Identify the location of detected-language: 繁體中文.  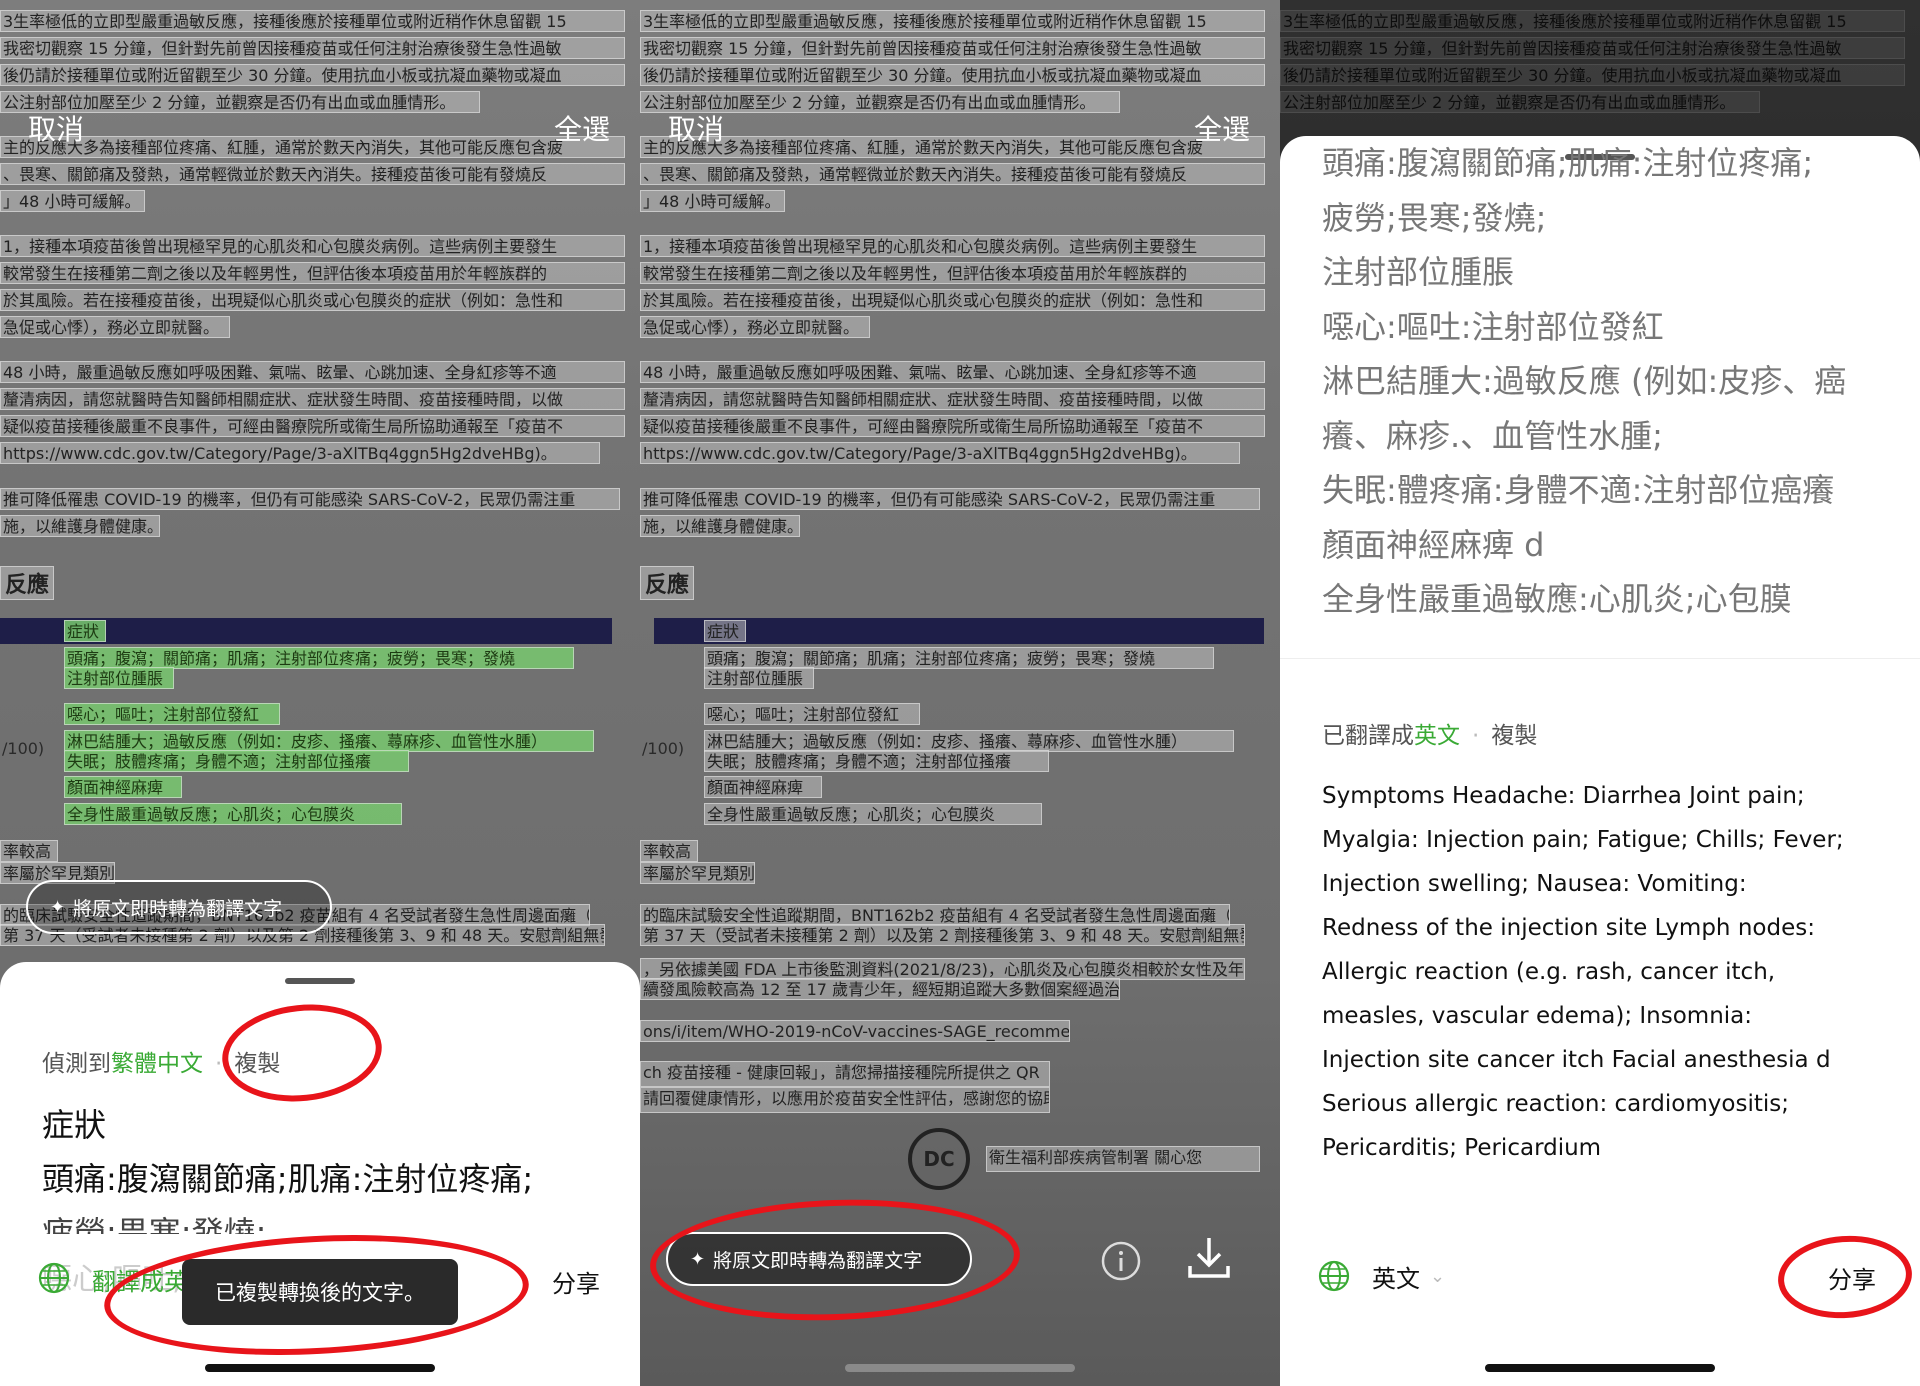
(157, 1064).